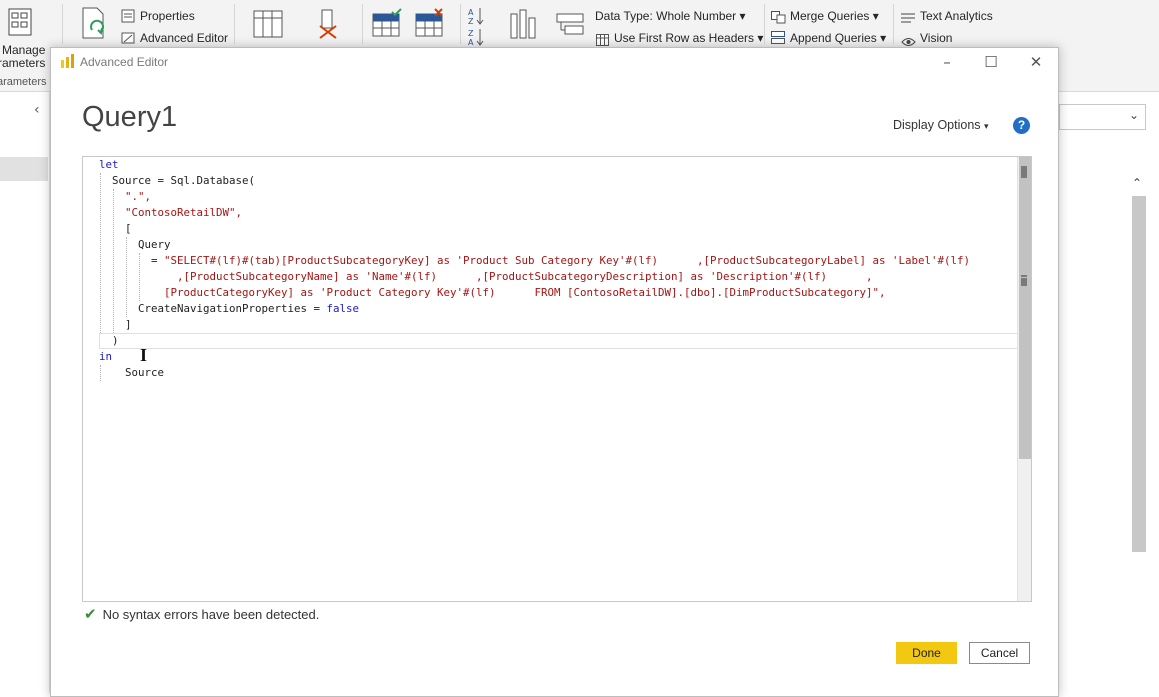 The image size is (1159, 697). Describe the element at coordinates (838, 38) in the screenshot. I see `append-queries-button: Append Queries ▾` at that location.